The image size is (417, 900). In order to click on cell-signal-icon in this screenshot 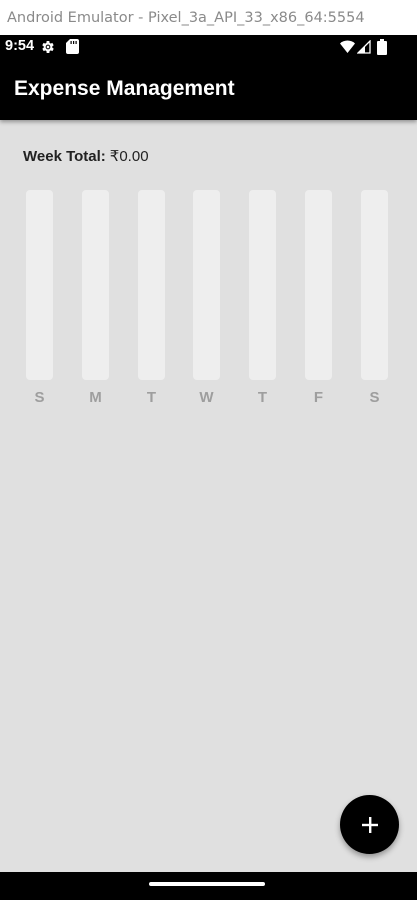, I will do `click(364, 47)`.